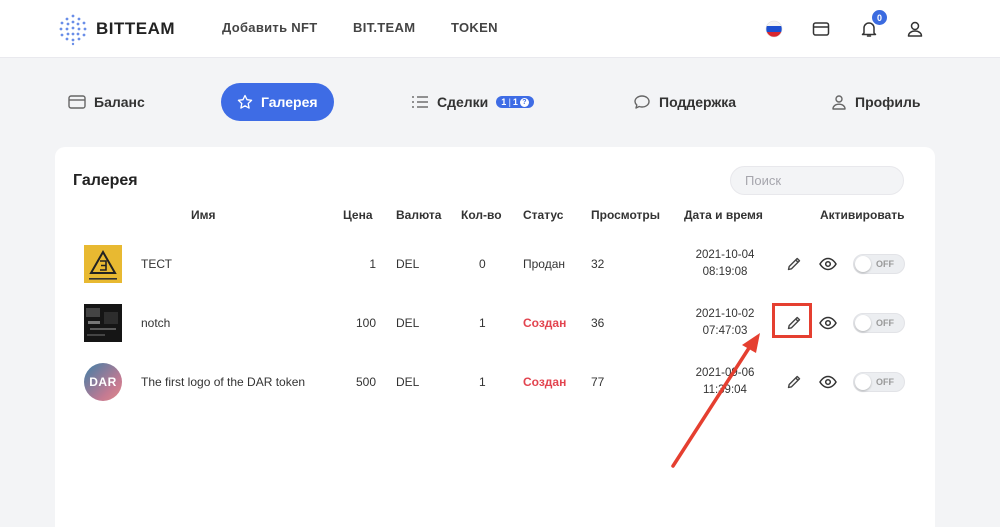  What do you see at coordinates (500, 29) in the screenshot?
I see `top-bar: BITTEAM Добавить NFT BIT.TEAM TOKEN 0` at bounding box center [500, 29].